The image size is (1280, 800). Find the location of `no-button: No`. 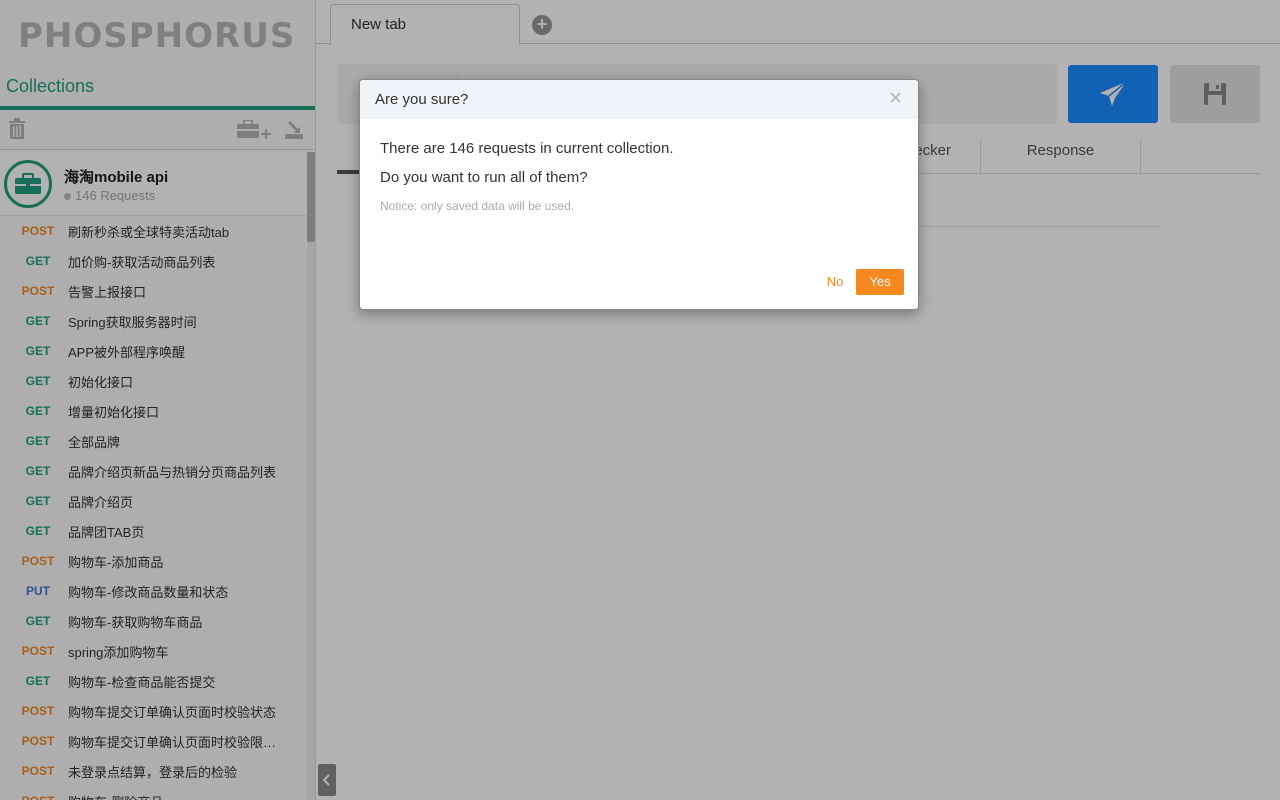

no-button: No is located at coordinates (835, 282).